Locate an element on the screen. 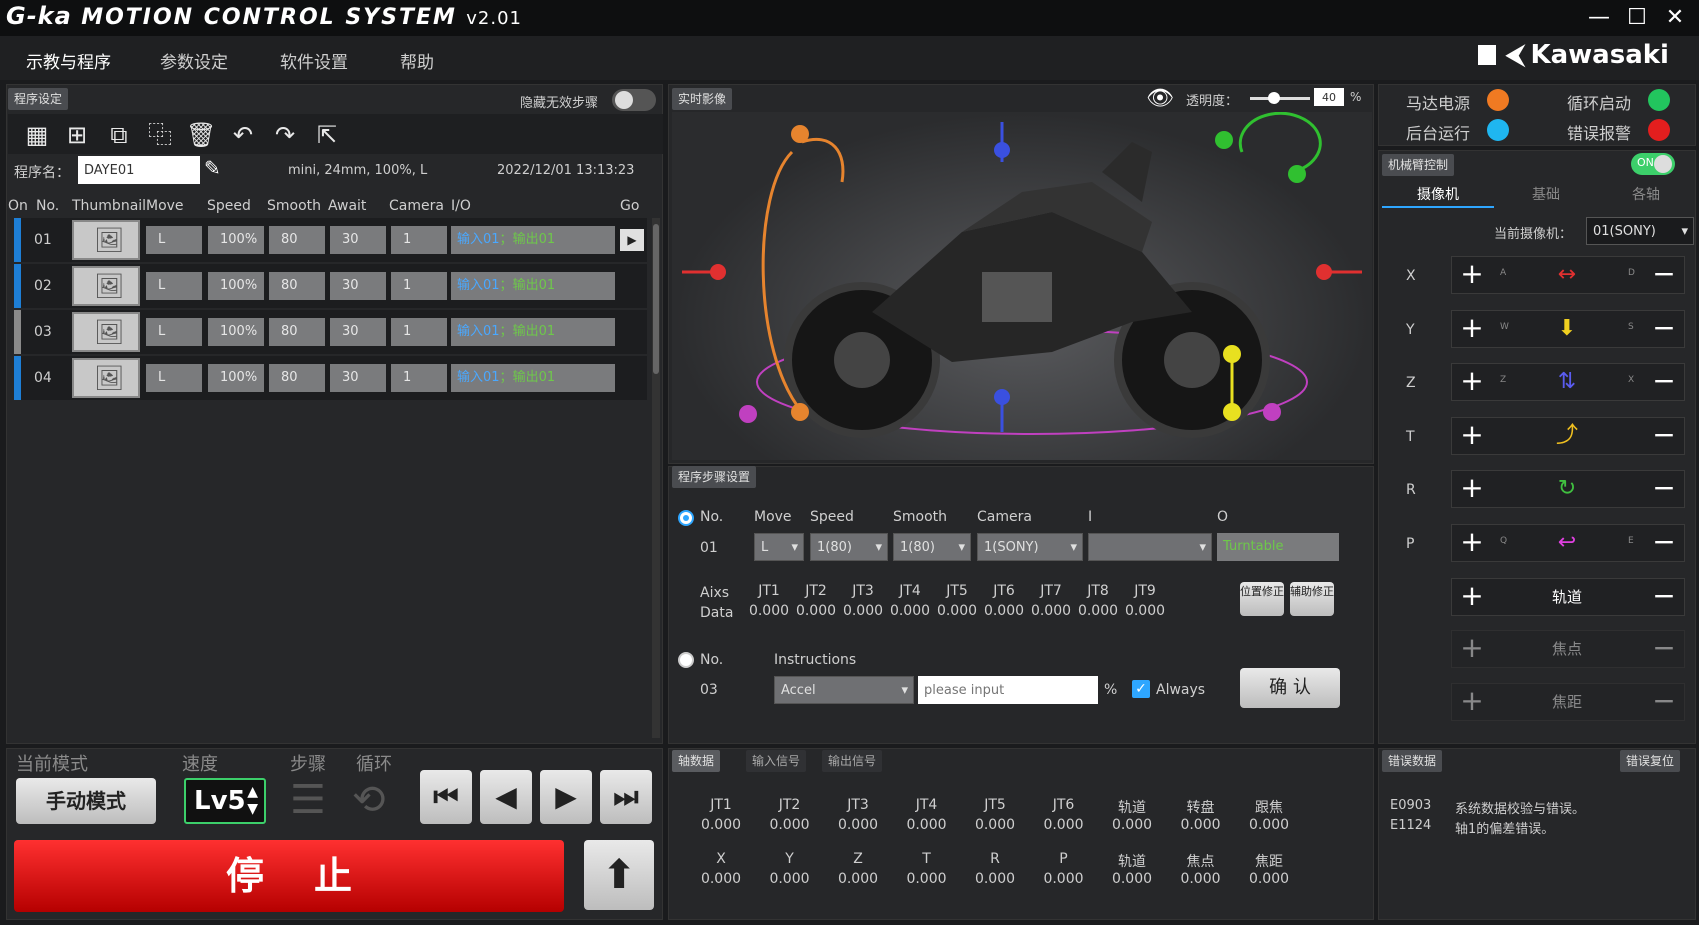 The height and width of the screenshot is (925, 1699). axis-minus-r: − is located at coordinates (1664, 489).